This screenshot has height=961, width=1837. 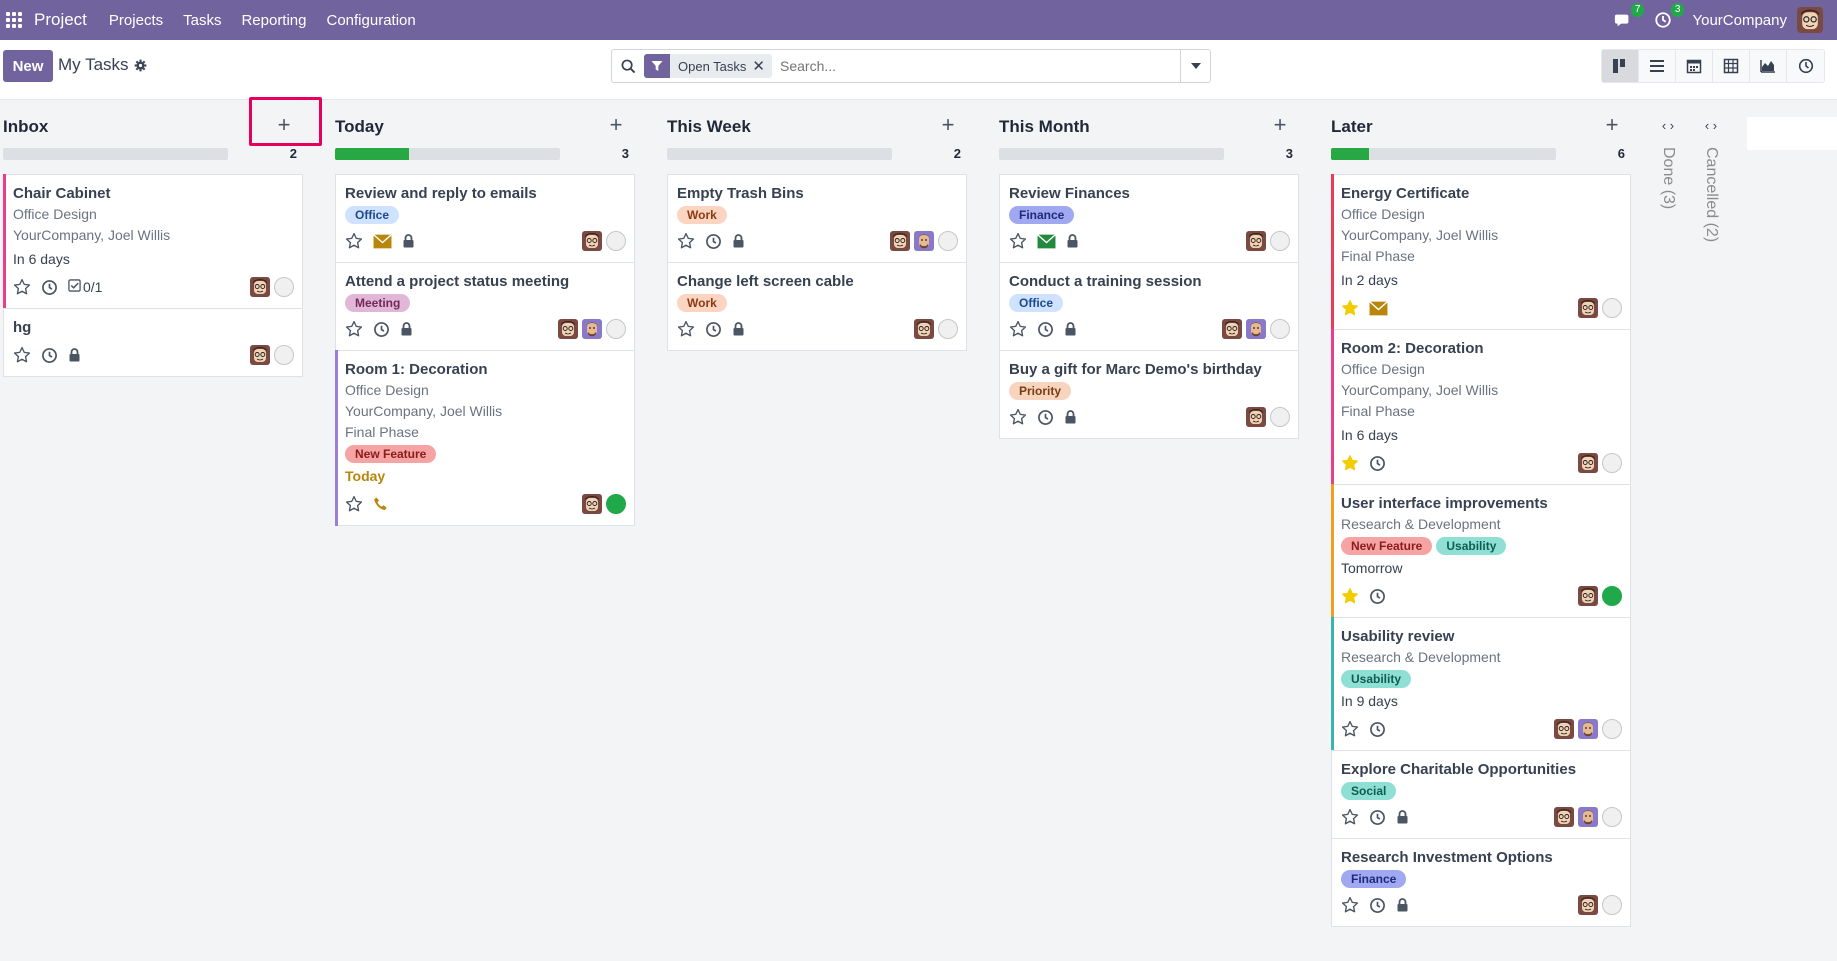 What do you see at coordinates (970, 66) in the screenshot?
I see `search-input` at bounding box center [970, 66].